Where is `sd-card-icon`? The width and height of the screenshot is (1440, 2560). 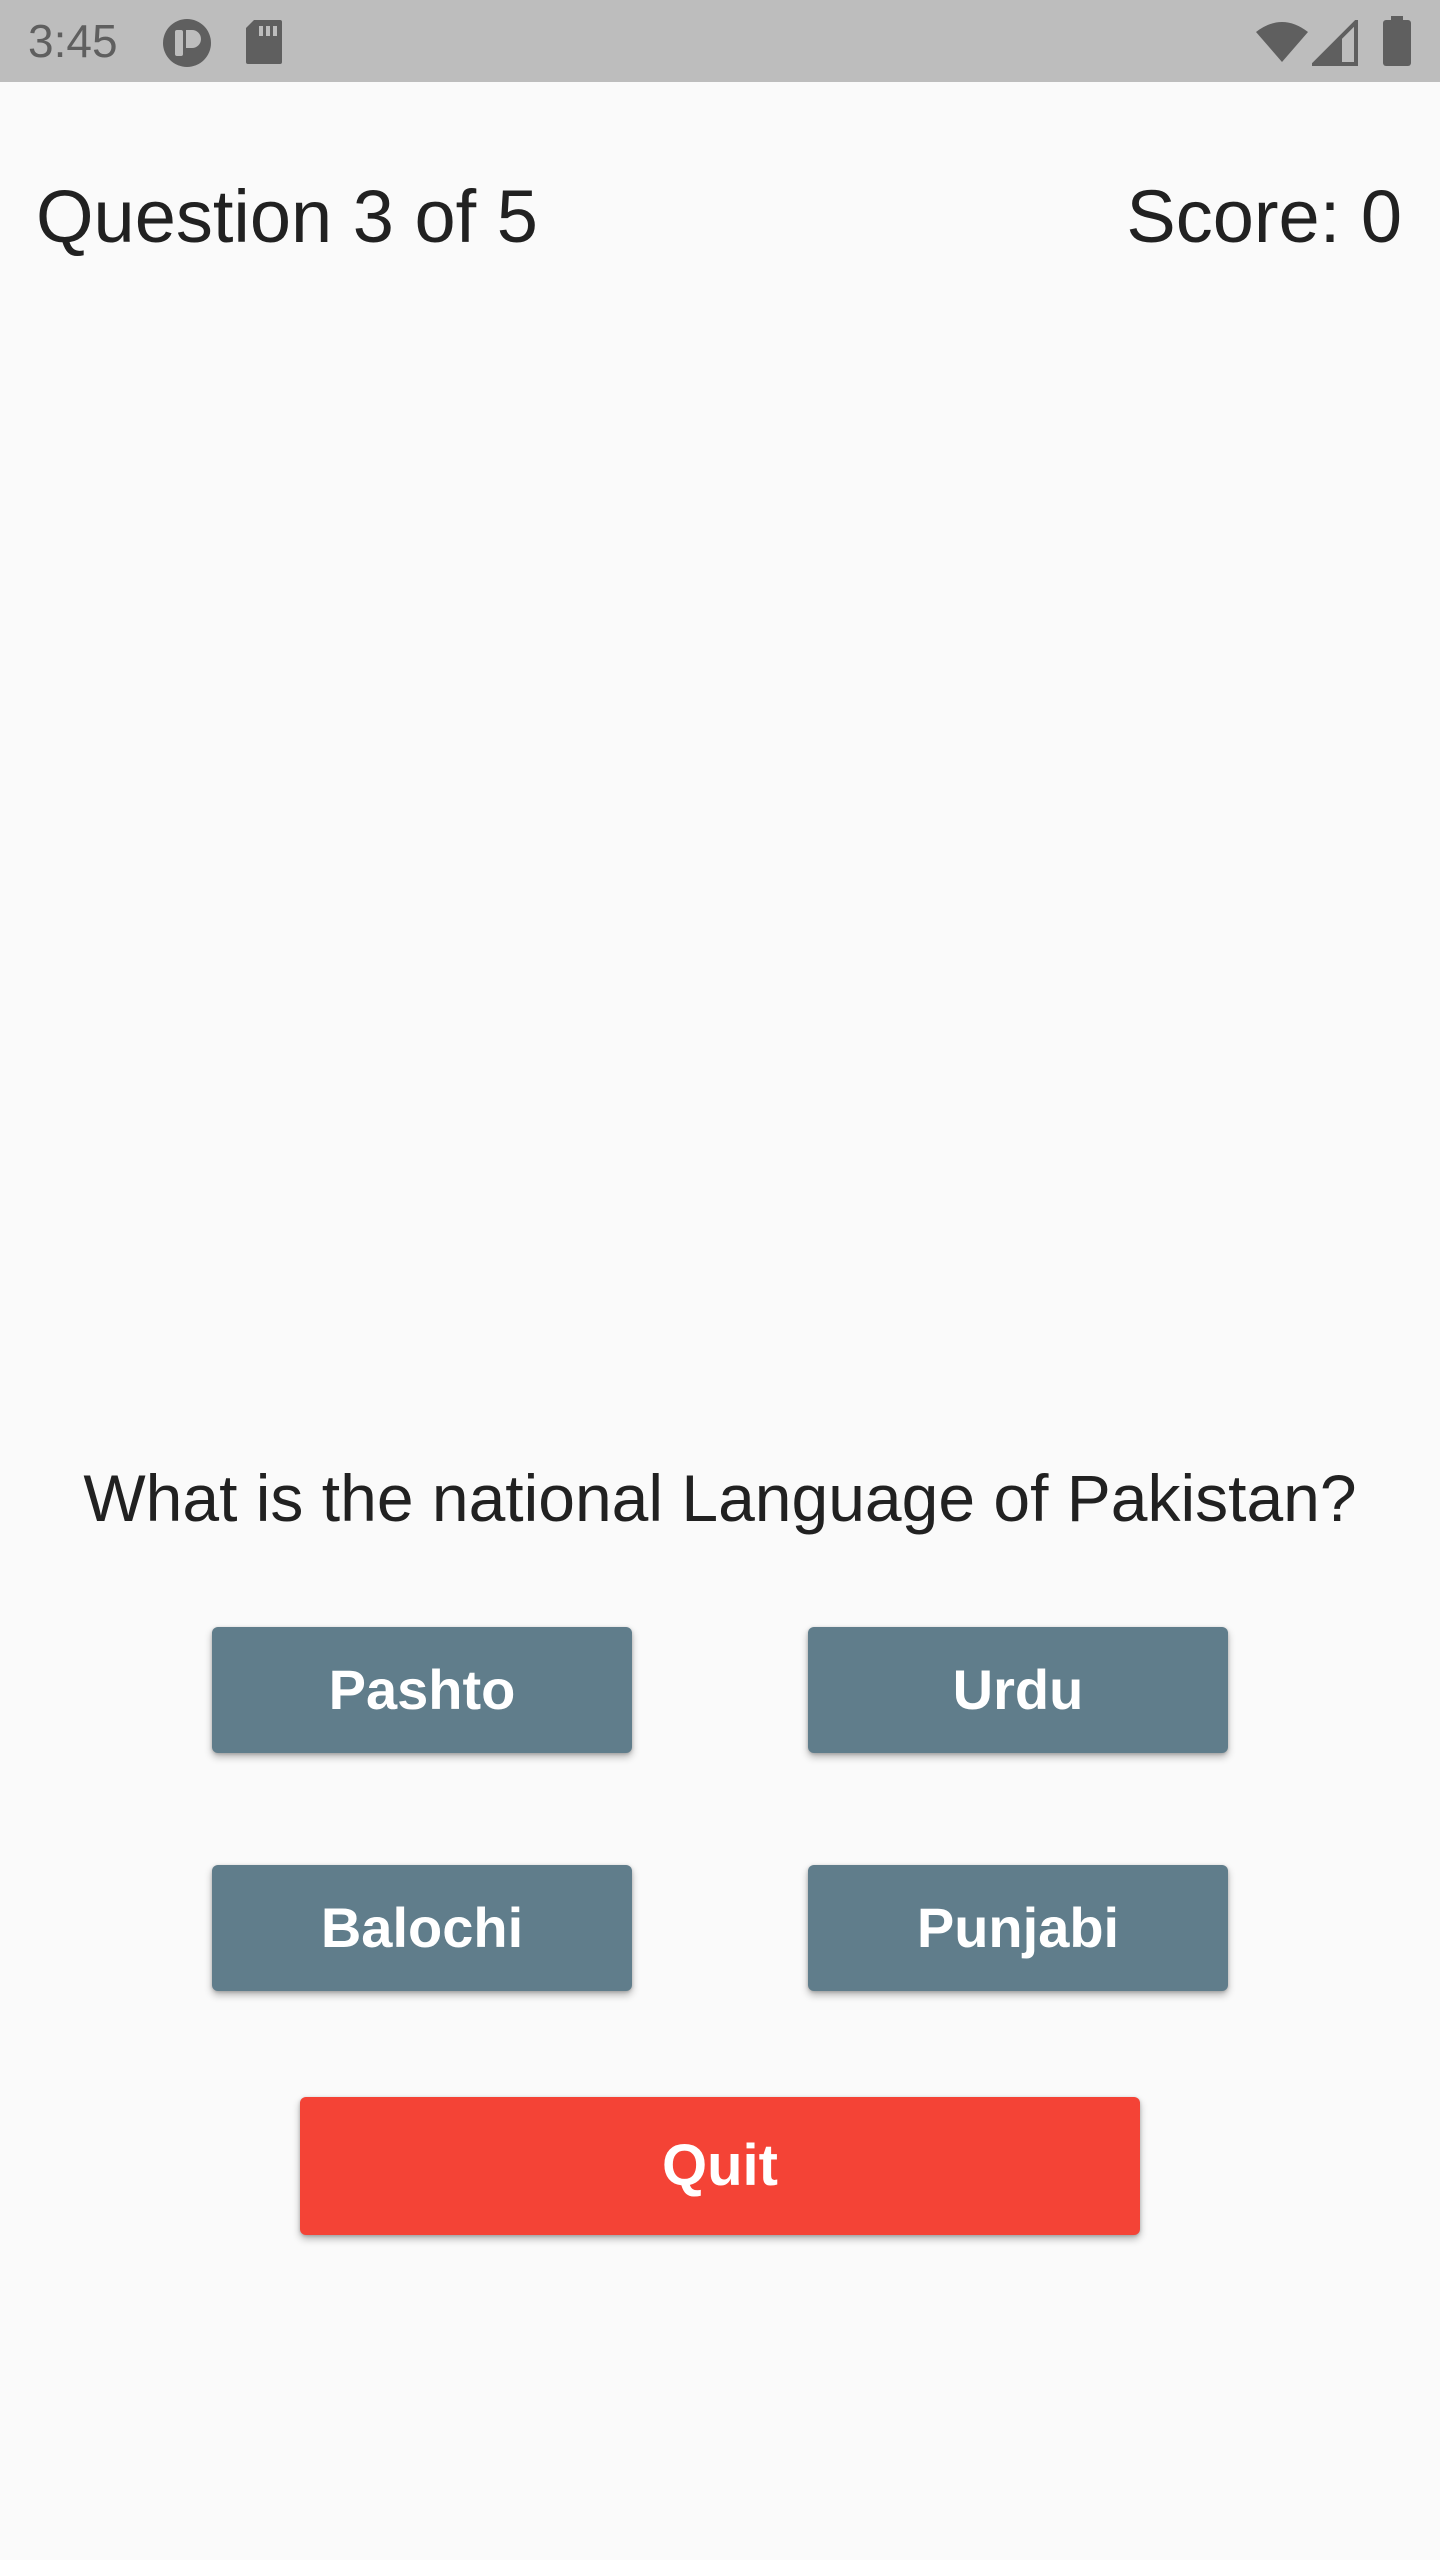 sd-card-icon is located at coordinates (264, 42).